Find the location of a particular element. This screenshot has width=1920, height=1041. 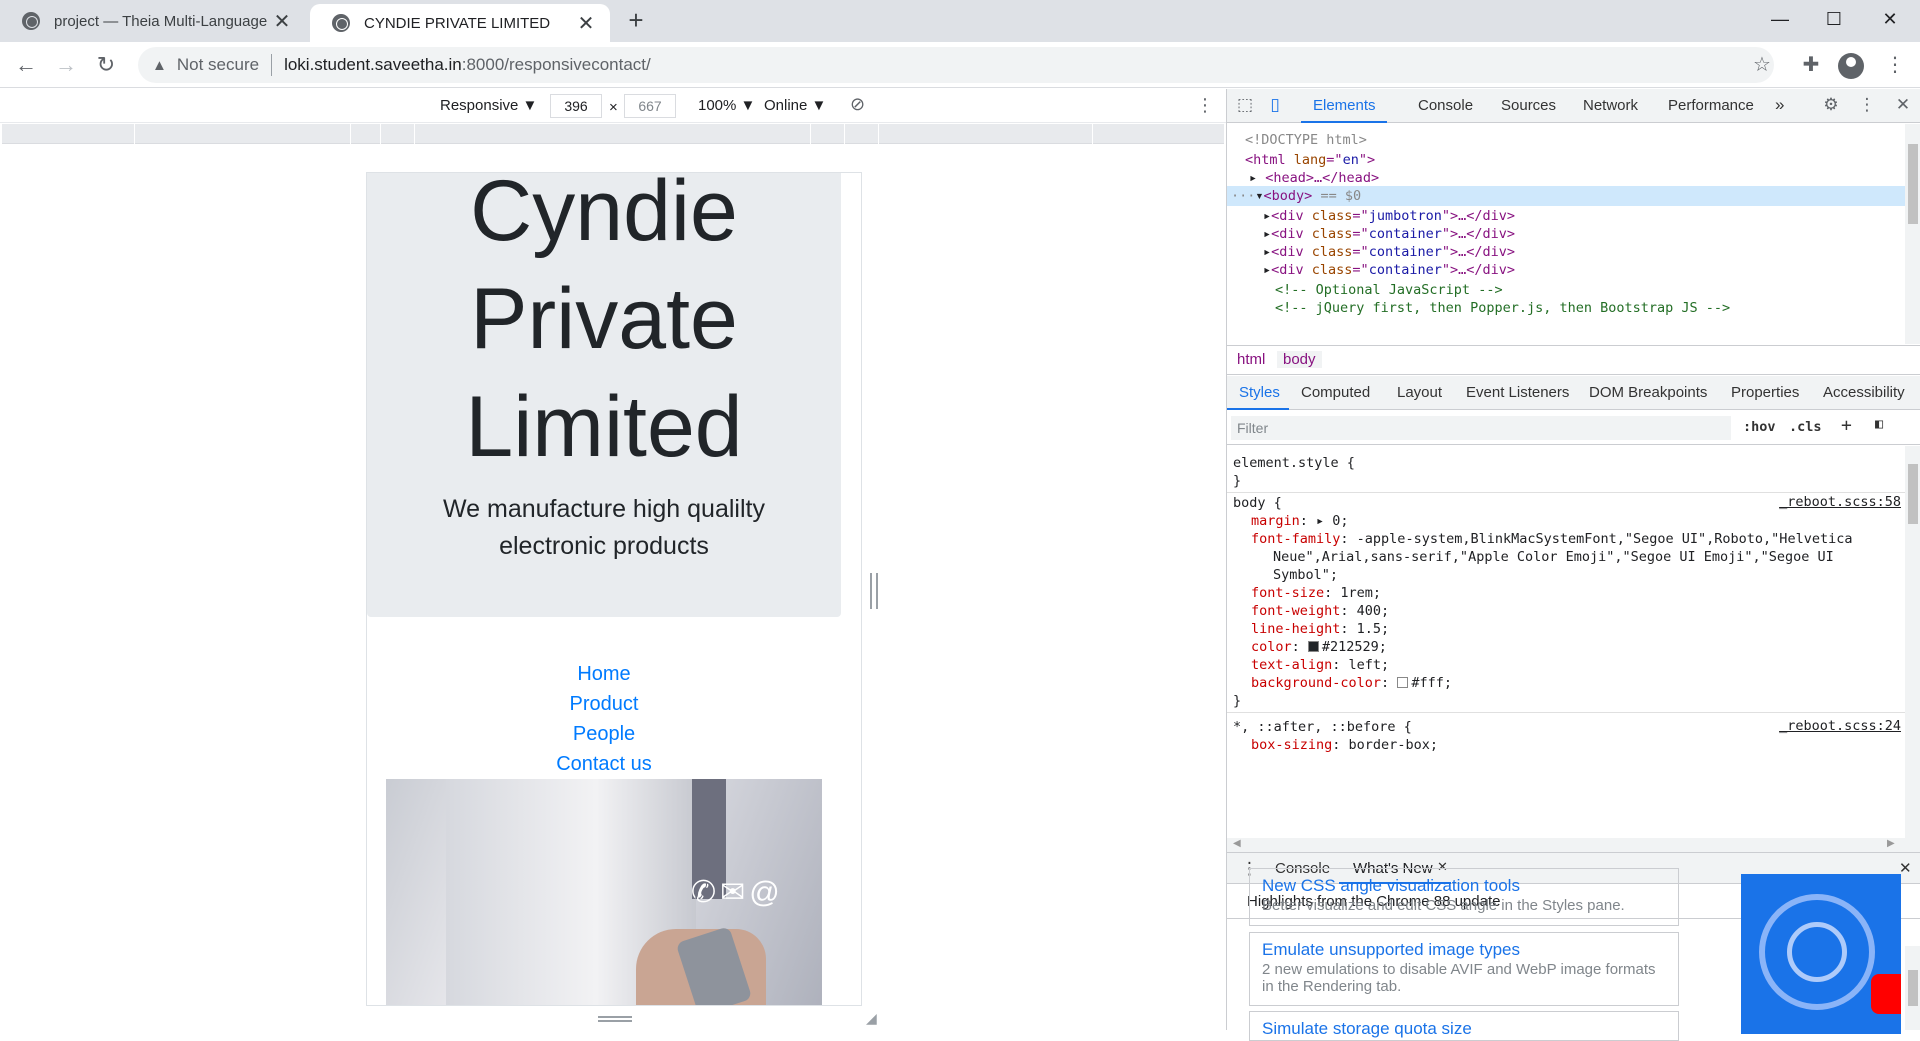

class-toggle: .cls is located at coordinates (1805, 427).